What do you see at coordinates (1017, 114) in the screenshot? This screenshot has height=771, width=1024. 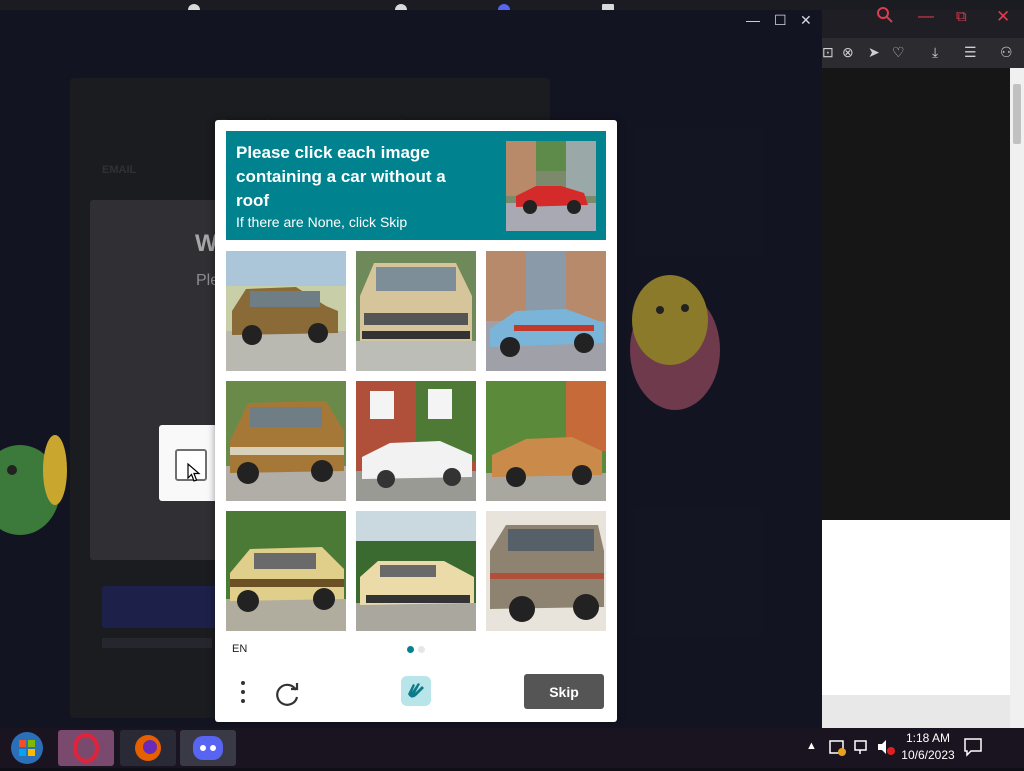 I see `scrollbar-thumb` at bounding box center [1017, 114].